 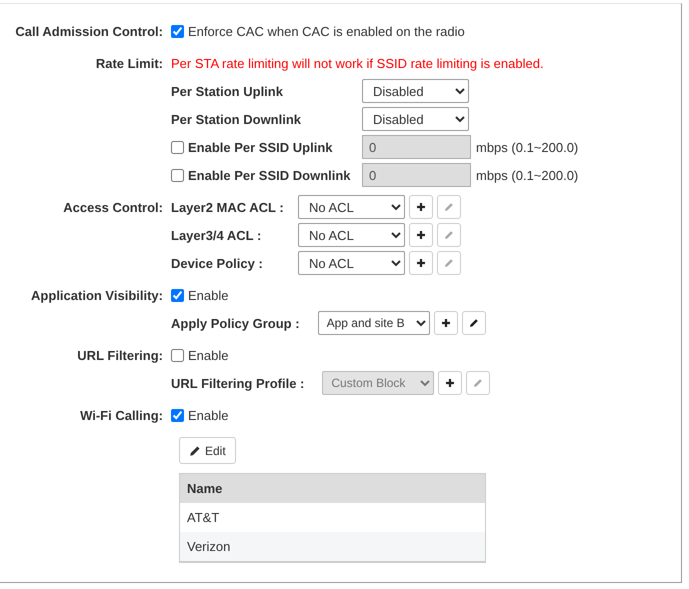 I want to click on table-cell: AT&T, so click(x=333, y=517).